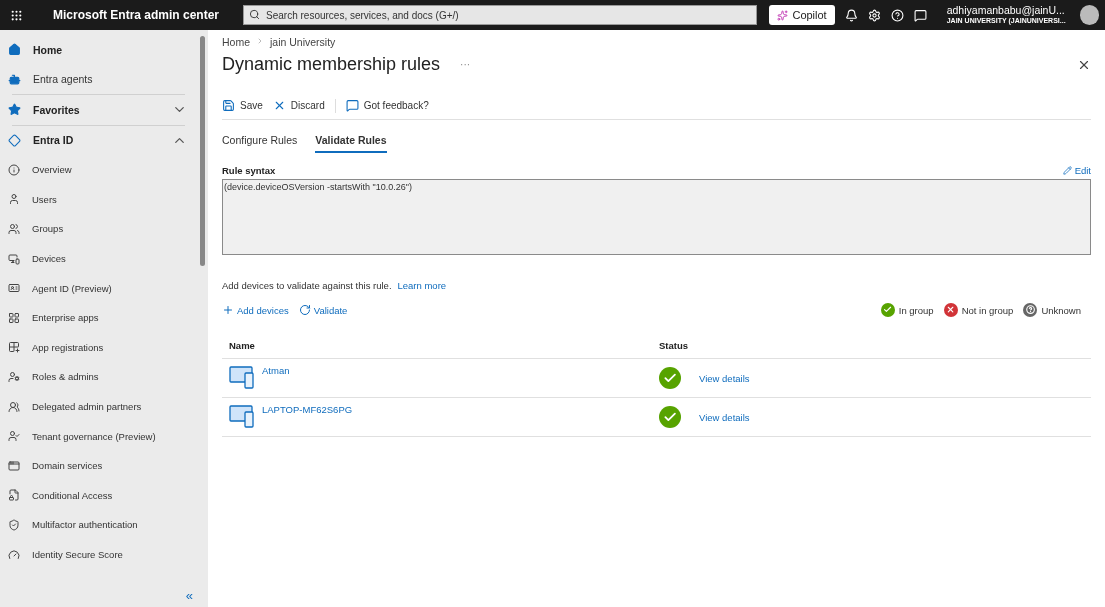 The image size is (1105, 607). What do you see at coordinates (255, 14) in the screenshot?
I see `search-icon` at bounding box center [255, 14].